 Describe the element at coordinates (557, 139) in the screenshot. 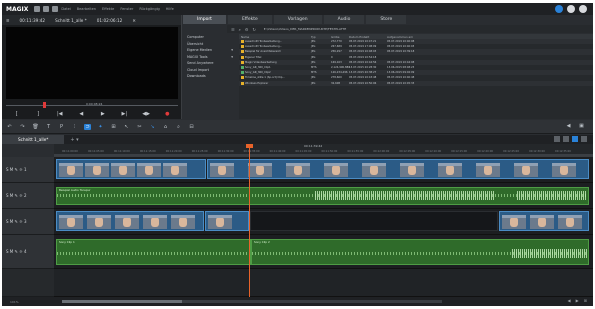

I see `storyboard-view-button` at that location.